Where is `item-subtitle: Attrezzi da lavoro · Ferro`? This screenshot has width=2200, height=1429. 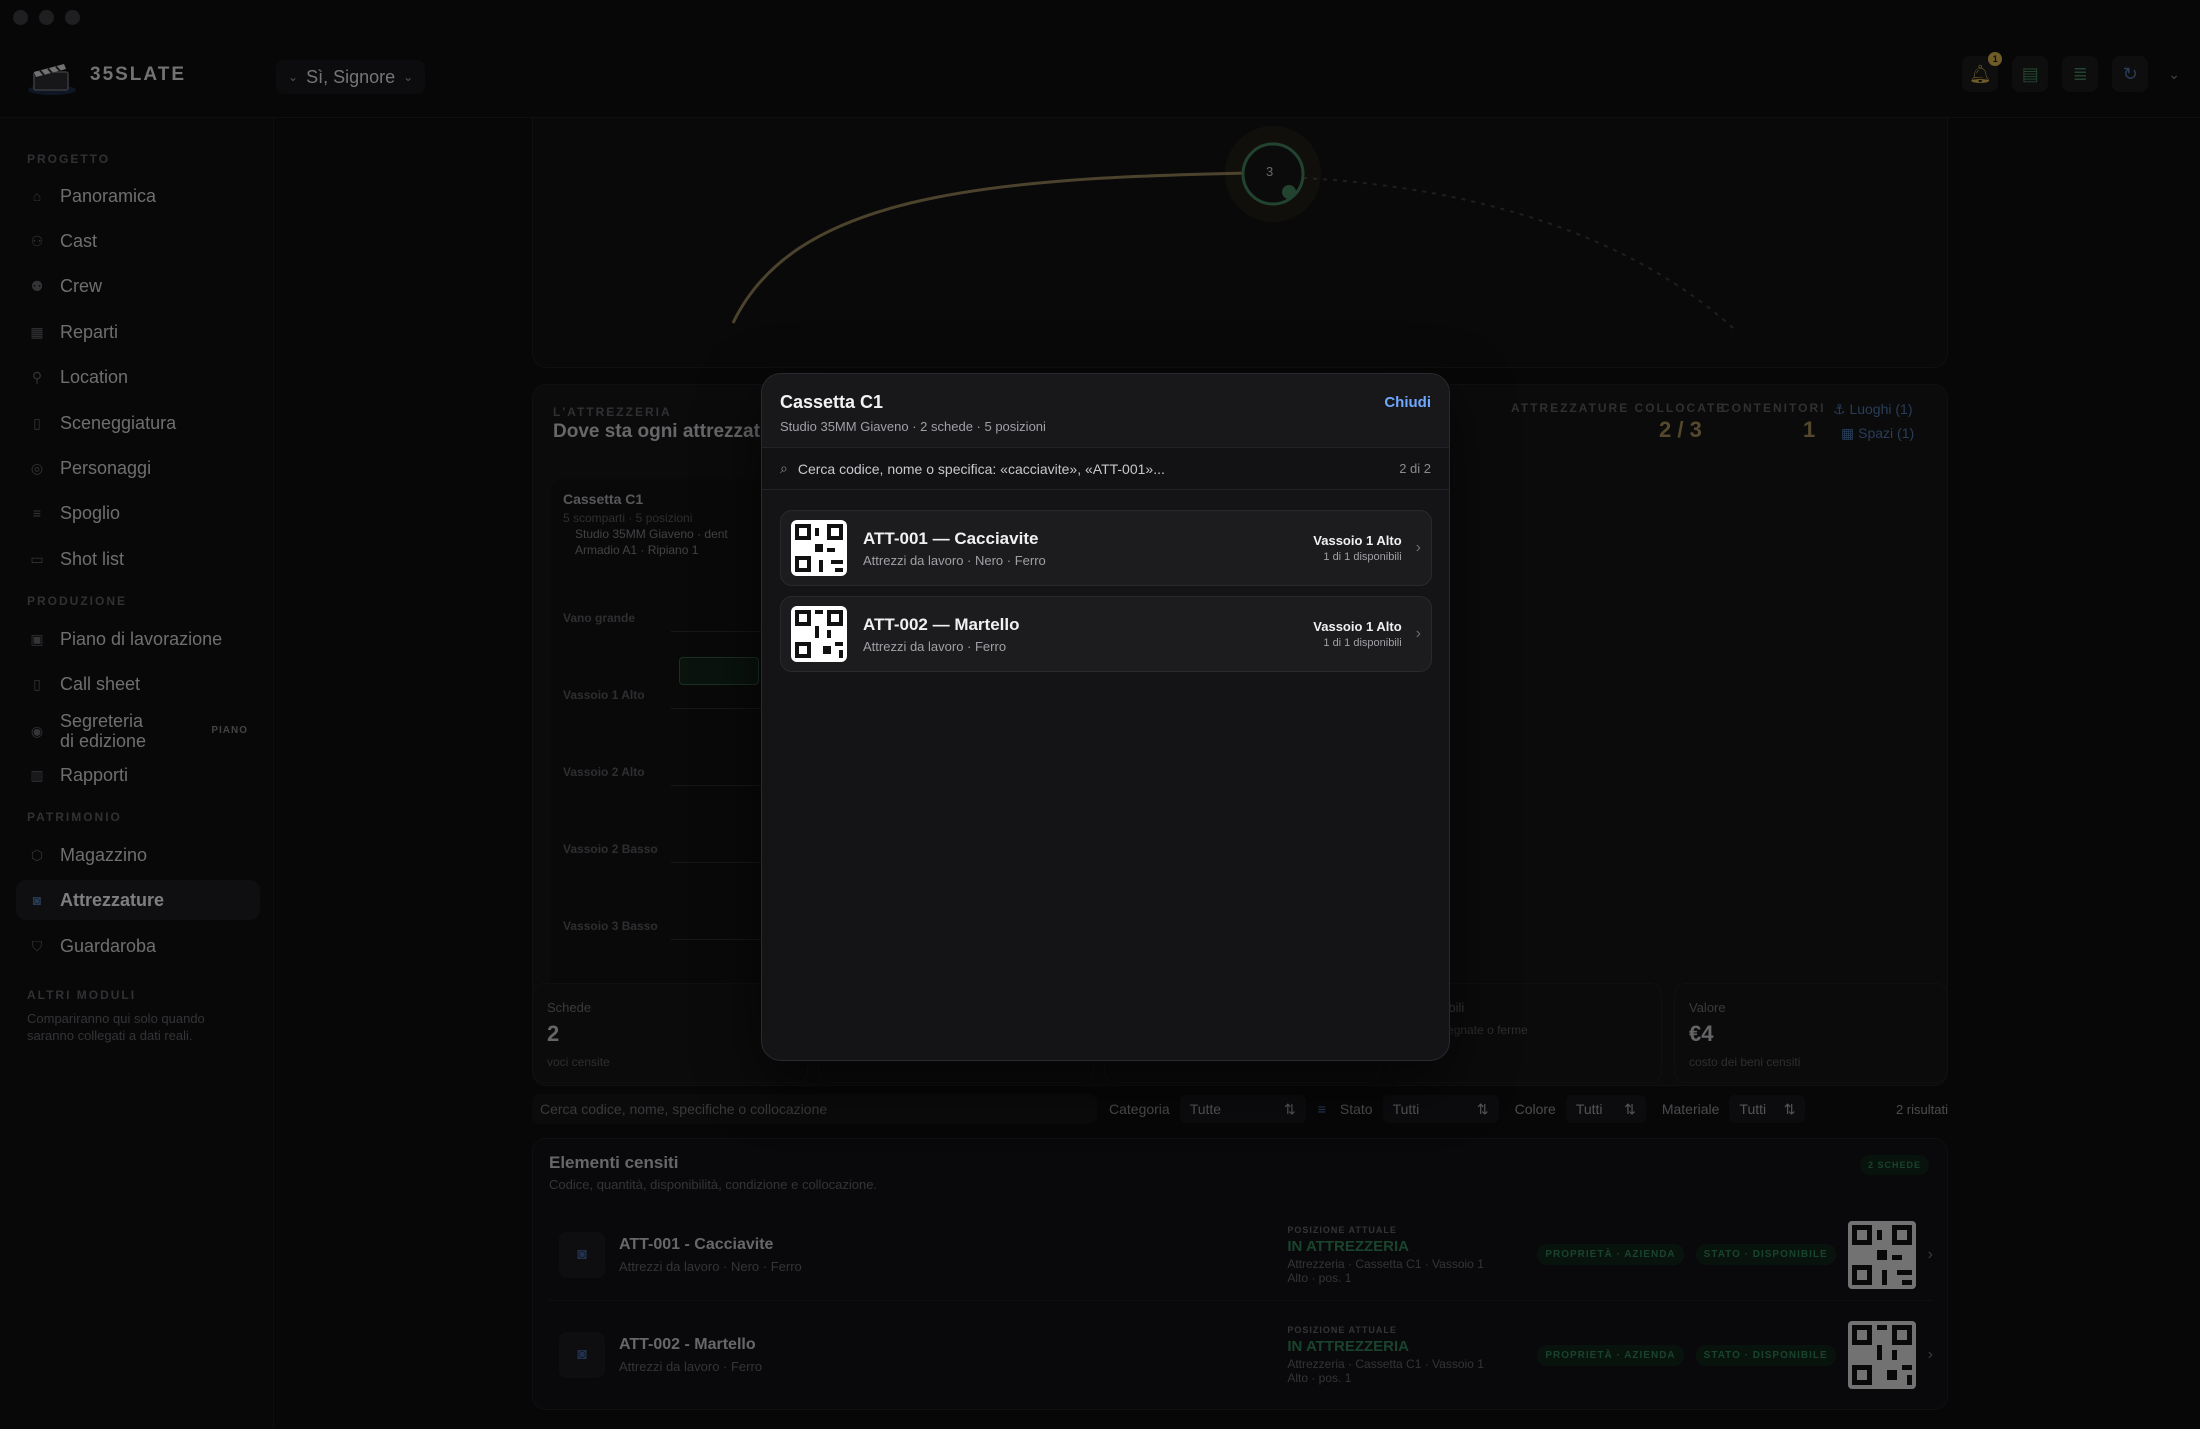
item-subtitle: Attrezzi da lavoro · Ferro is located at coordinates (935, 646).